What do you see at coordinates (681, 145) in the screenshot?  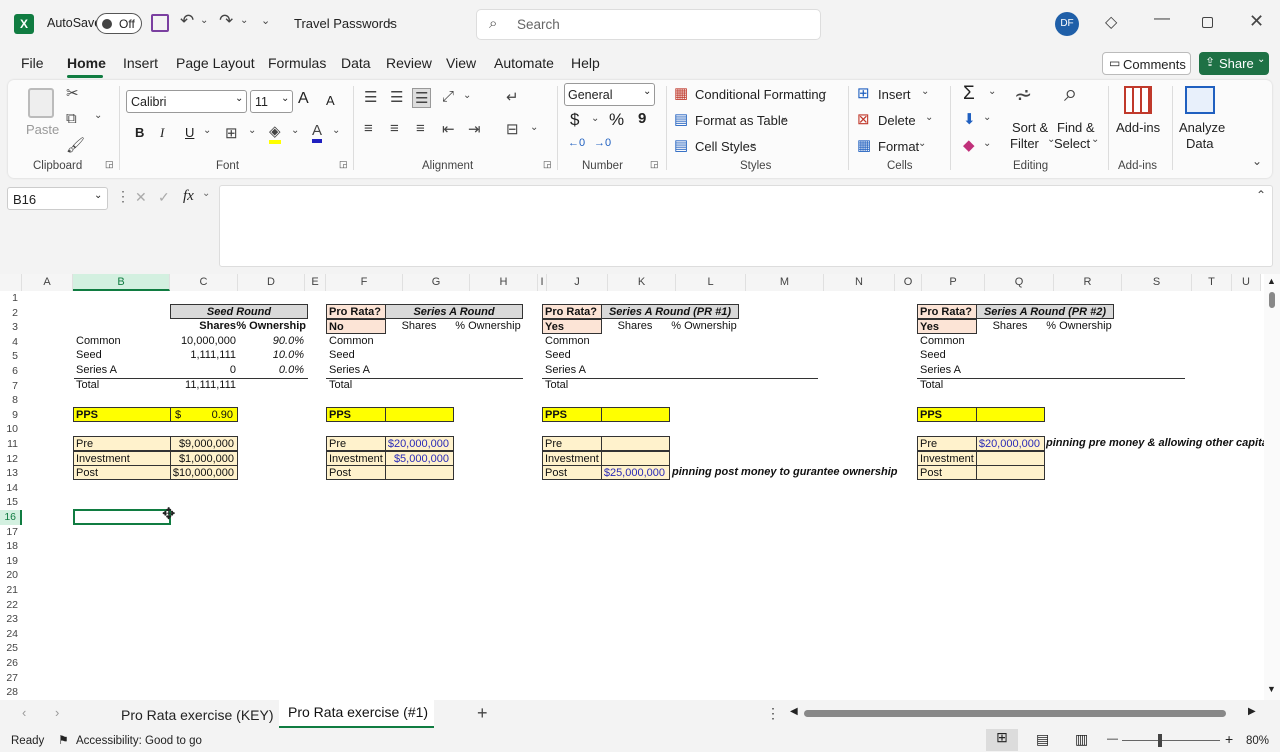 I see `cell-styles-icon: ▤` at bounding box center [681, 145].